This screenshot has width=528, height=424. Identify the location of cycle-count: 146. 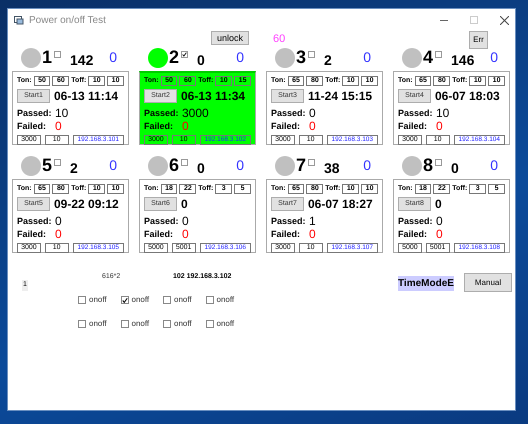
(462, 60).